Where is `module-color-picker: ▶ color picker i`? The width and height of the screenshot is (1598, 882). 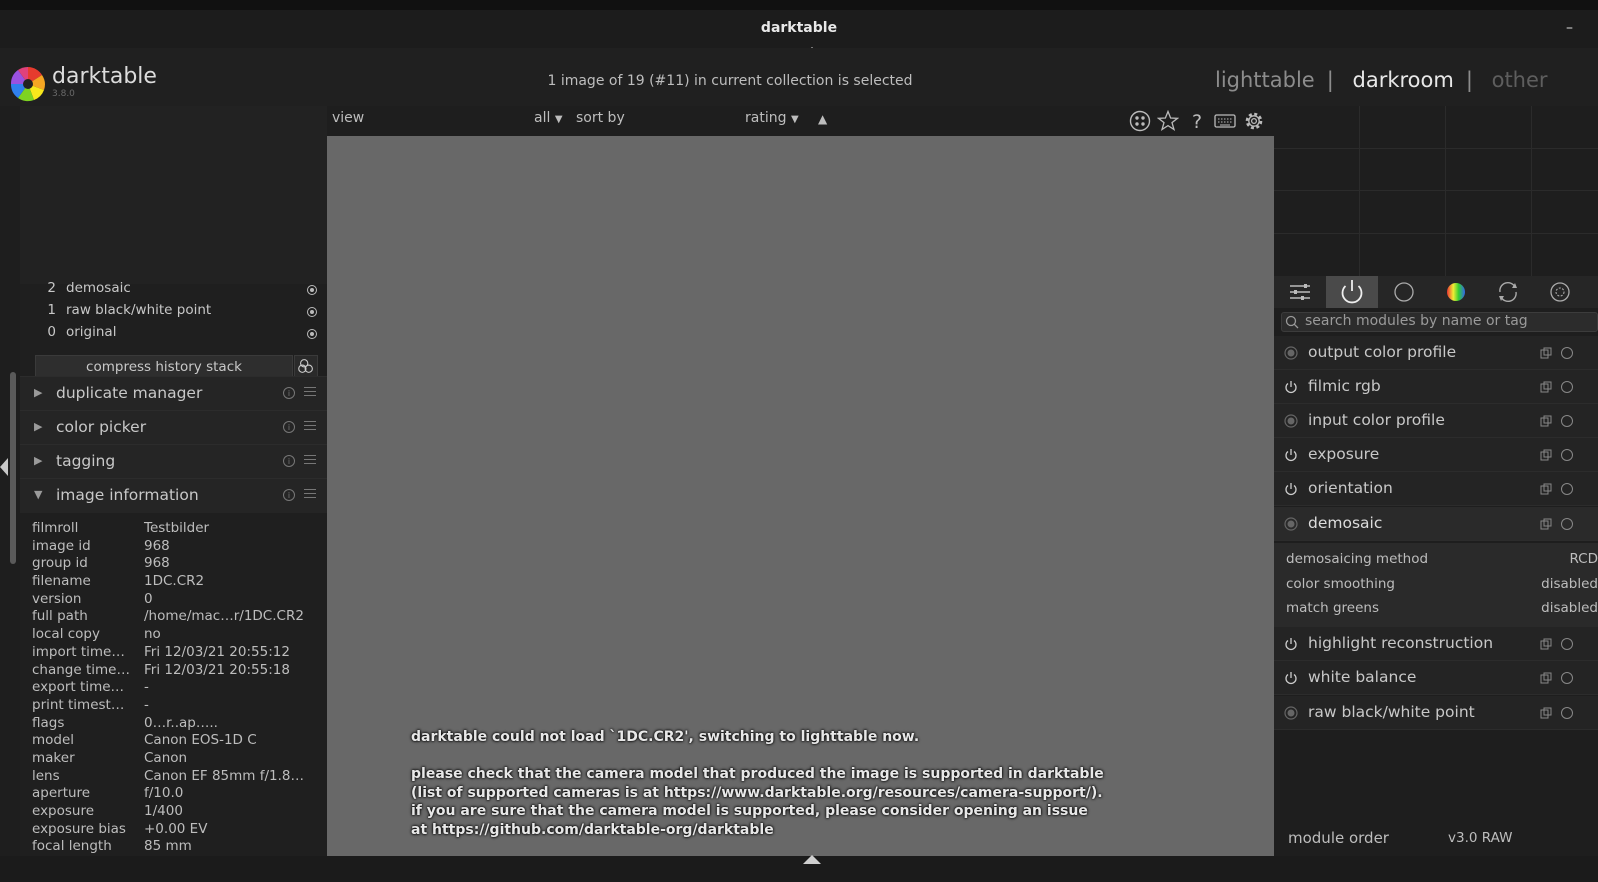 module-color-picker: ▶ color picker i is located at coordinates (176, 427).